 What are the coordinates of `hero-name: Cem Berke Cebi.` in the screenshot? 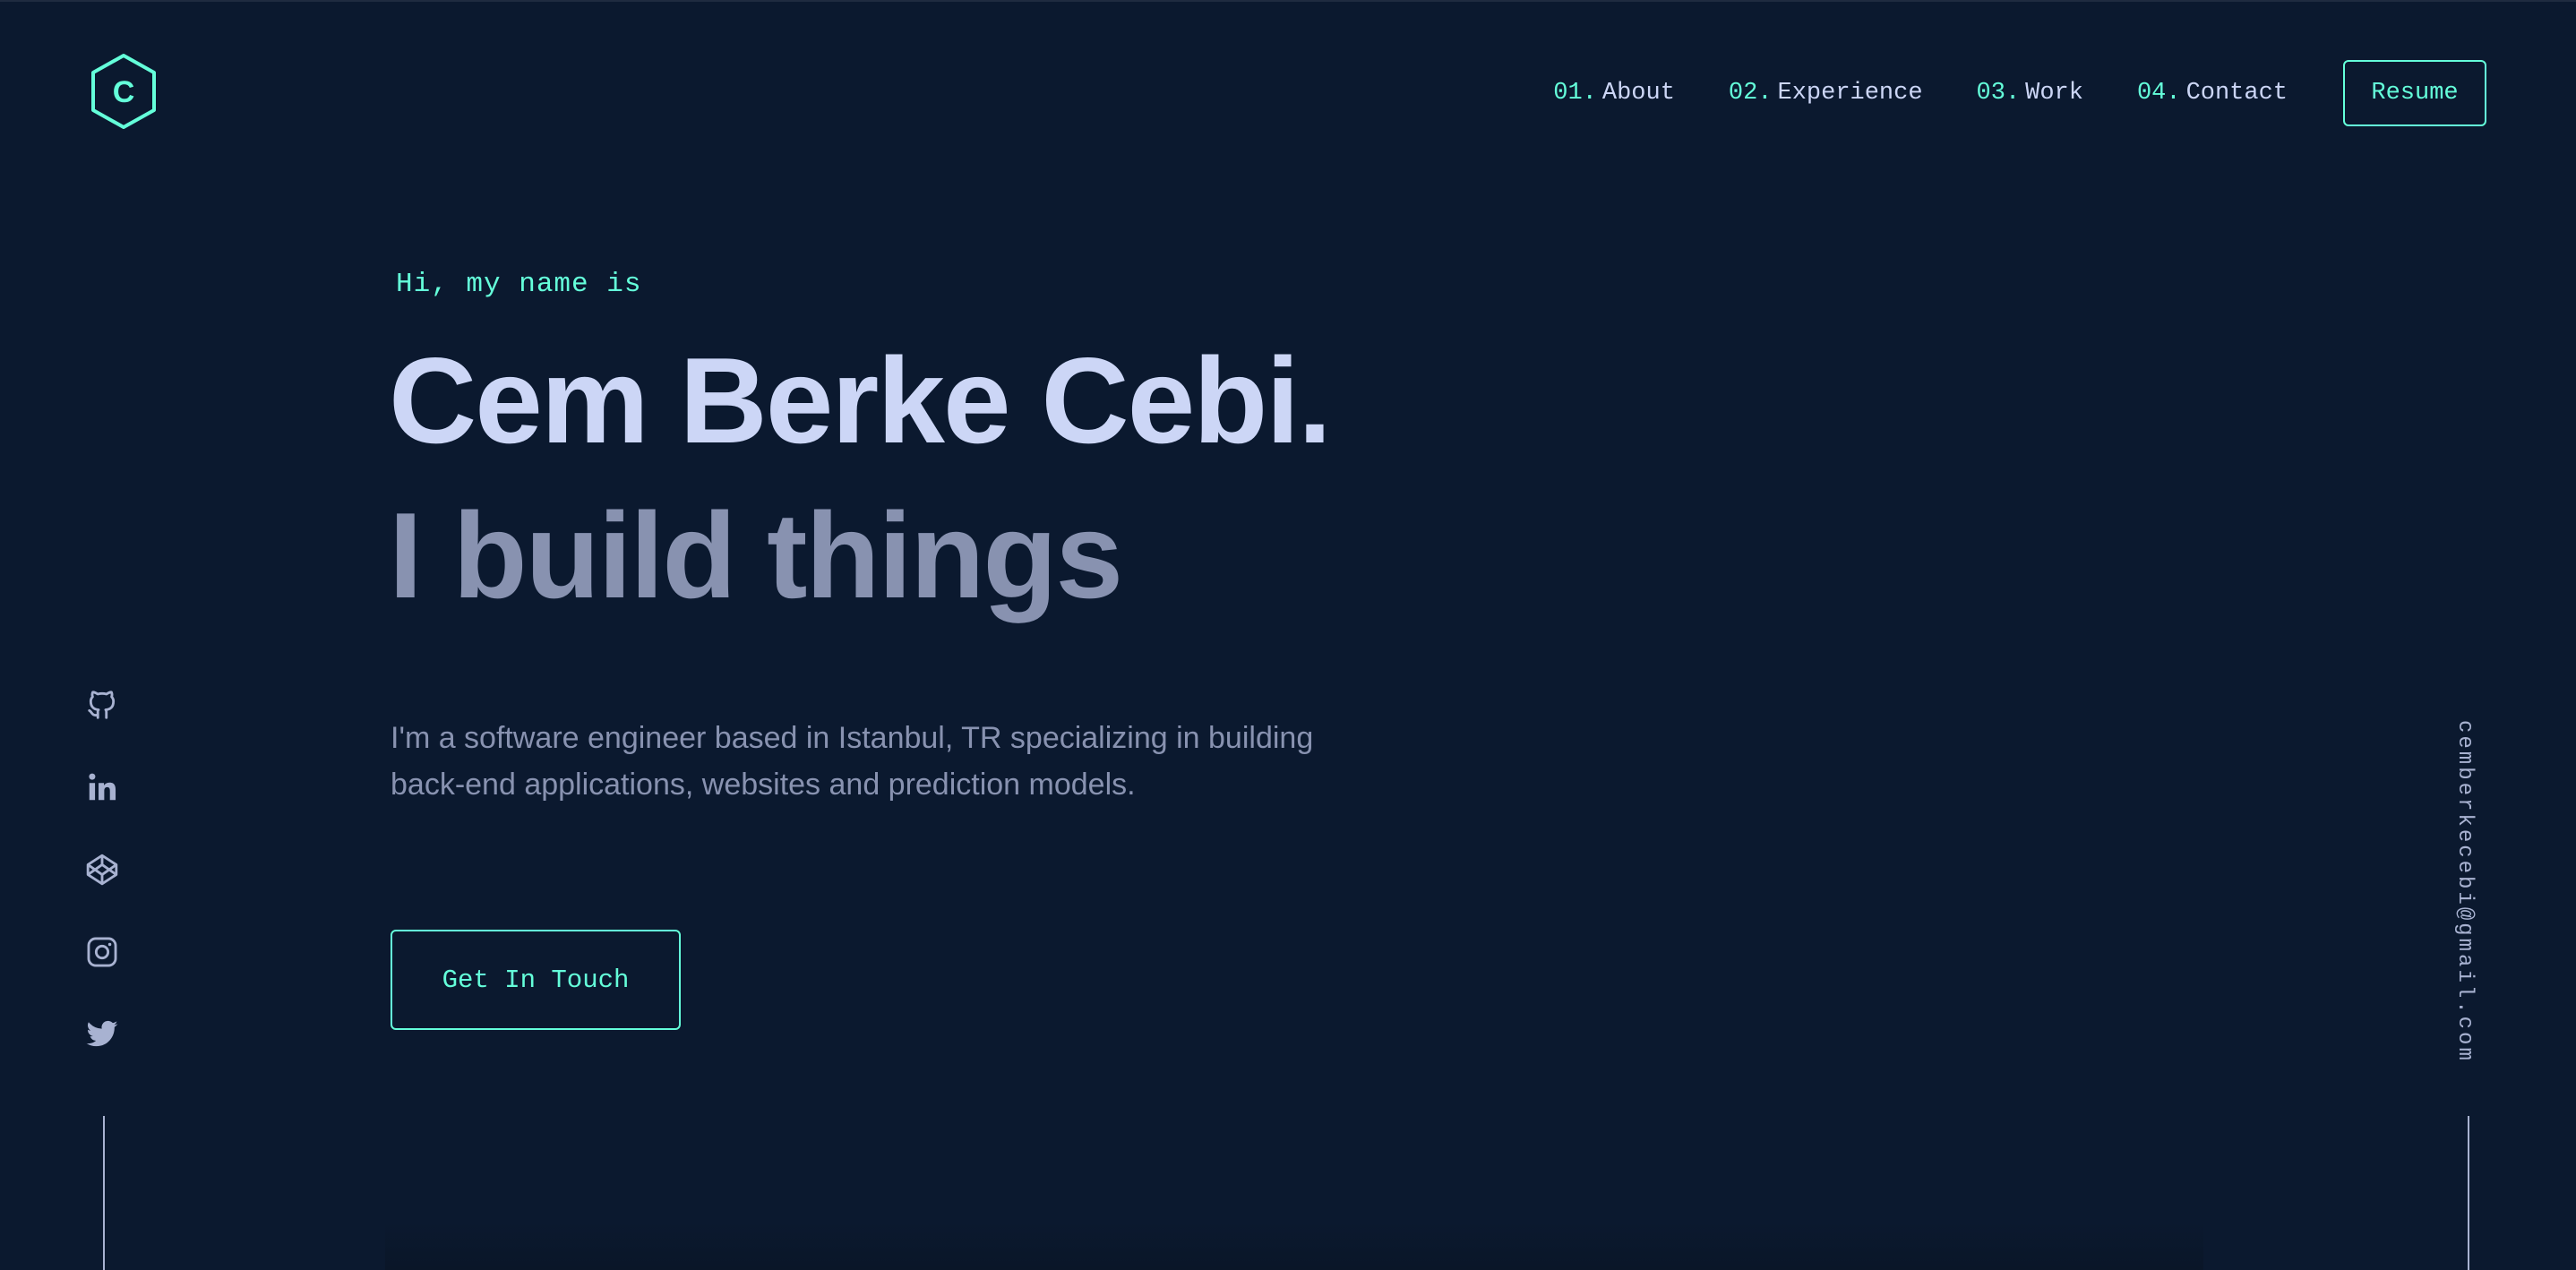 It's located at (860, 400).